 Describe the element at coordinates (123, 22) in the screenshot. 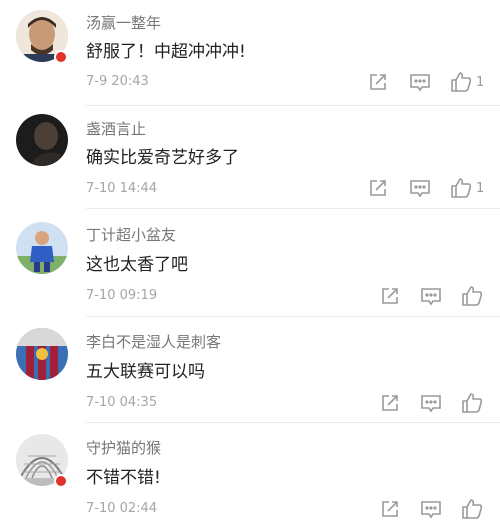

I see `comment-username: 汤赢一整年` at that location.